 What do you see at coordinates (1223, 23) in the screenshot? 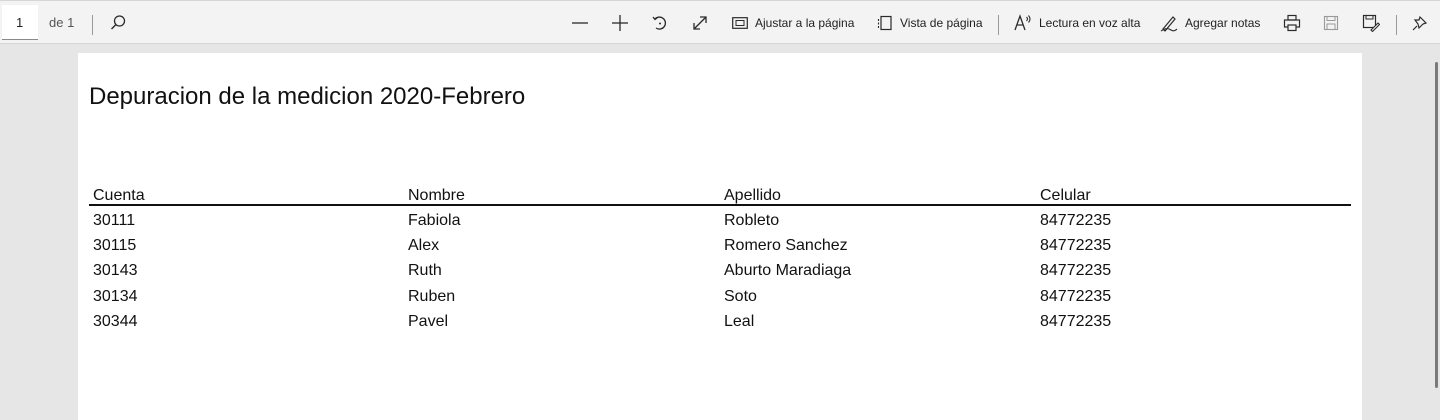
I see `add-notes-label: Agregar notas` at bounding box center [1223, 23].